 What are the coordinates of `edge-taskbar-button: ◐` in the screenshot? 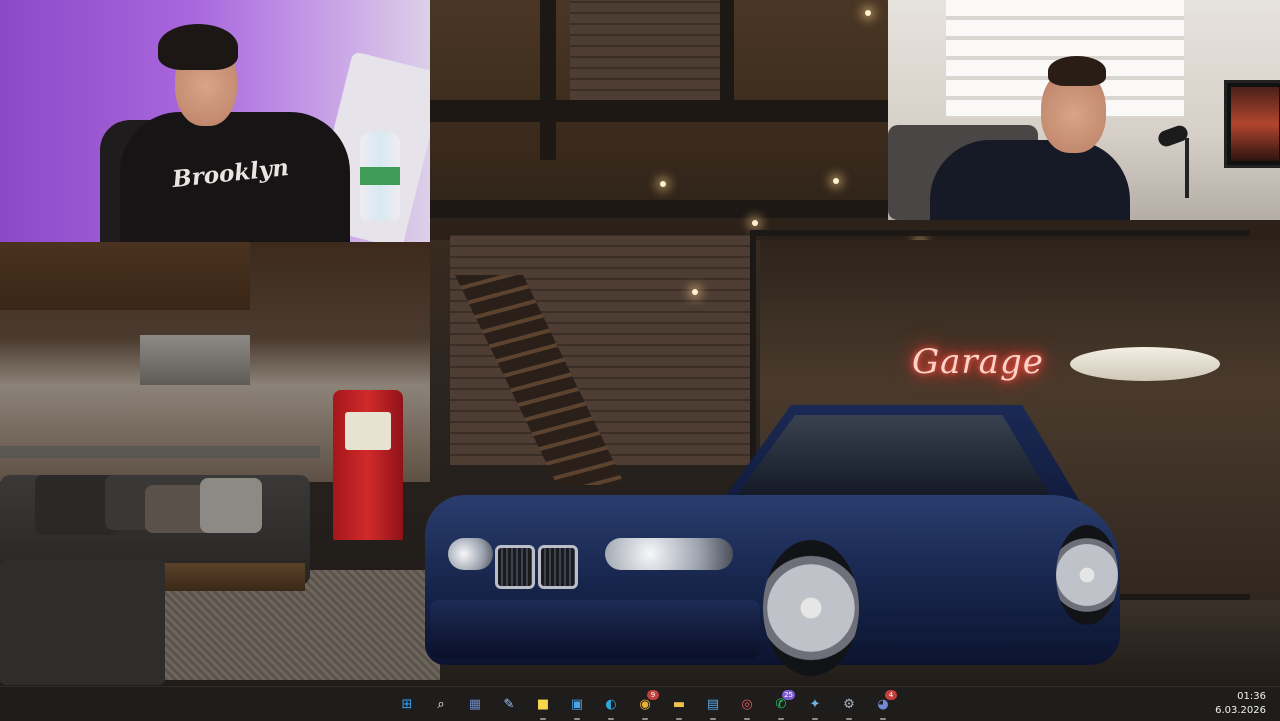 It's located at (611, 704).